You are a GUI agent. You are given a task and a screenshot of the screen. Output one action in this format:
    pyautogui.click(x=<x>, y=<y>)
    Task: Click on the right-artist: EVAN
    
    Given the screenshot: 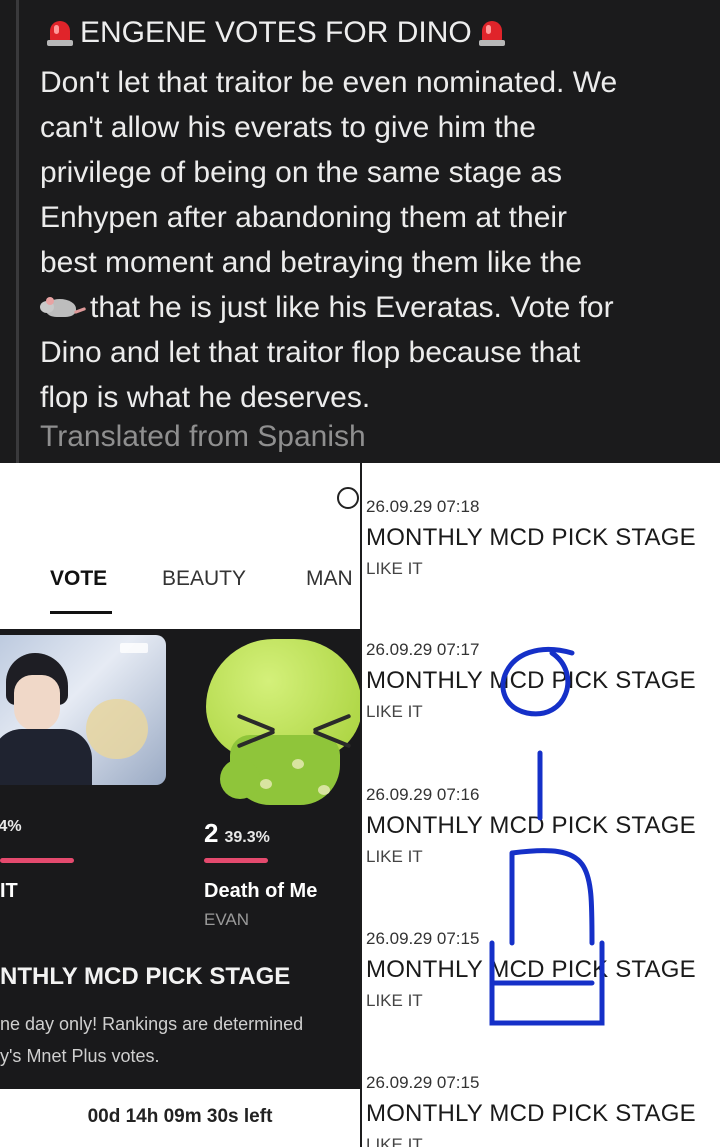 What is the action you would take?
    pyautogui.click(x=227, y=919)
    